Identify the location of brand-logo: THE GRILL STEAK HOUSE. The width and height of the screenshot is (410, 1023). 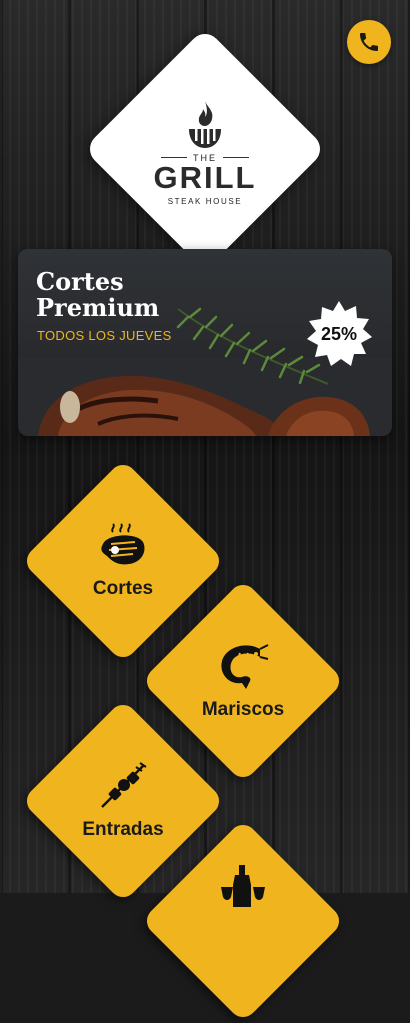
(205, 149).